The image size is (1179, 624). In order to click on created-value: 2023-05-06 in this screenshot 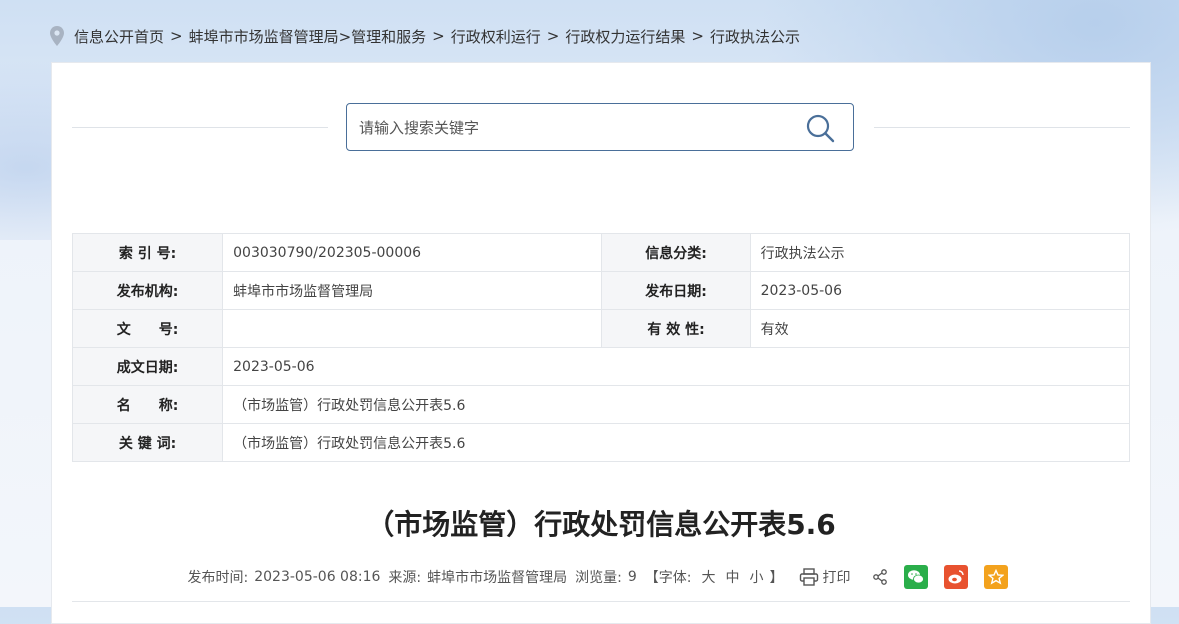, I will do `click(676, 366)`.